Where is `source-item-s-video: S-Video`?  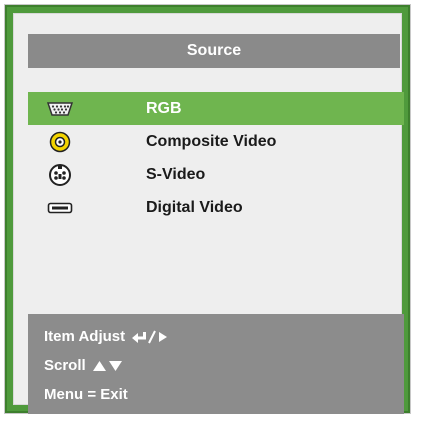 source-item-s-video: S-Video is located at coordinates (216, 174).